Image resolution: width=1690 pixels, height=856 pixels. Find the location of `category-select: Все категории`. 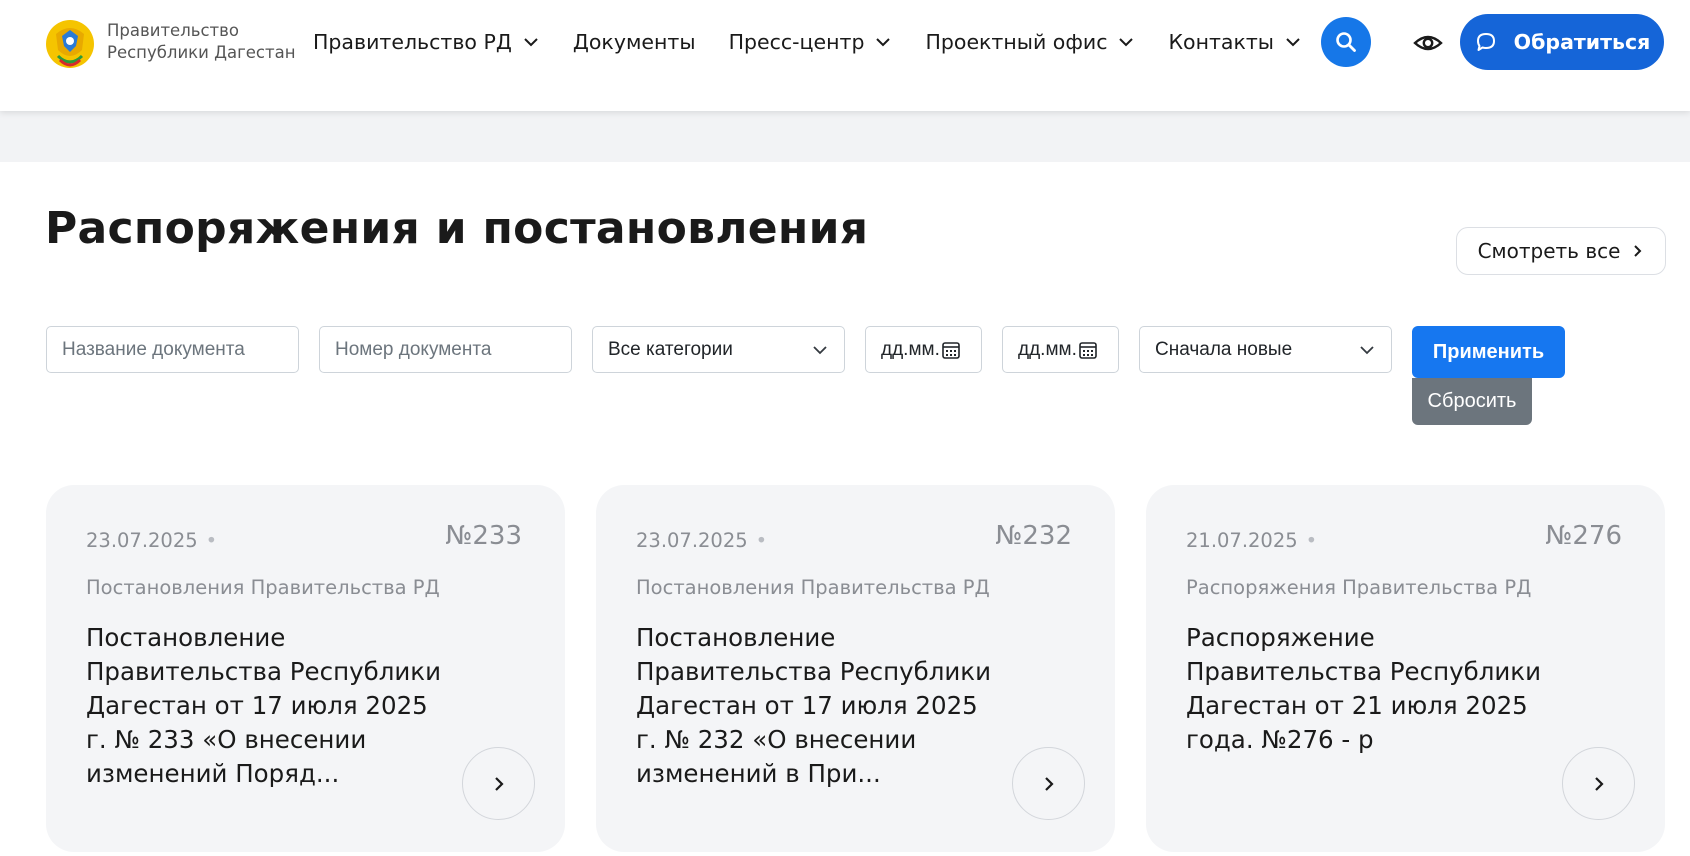

category-select: Все категории is located at coordinates (718, 349).